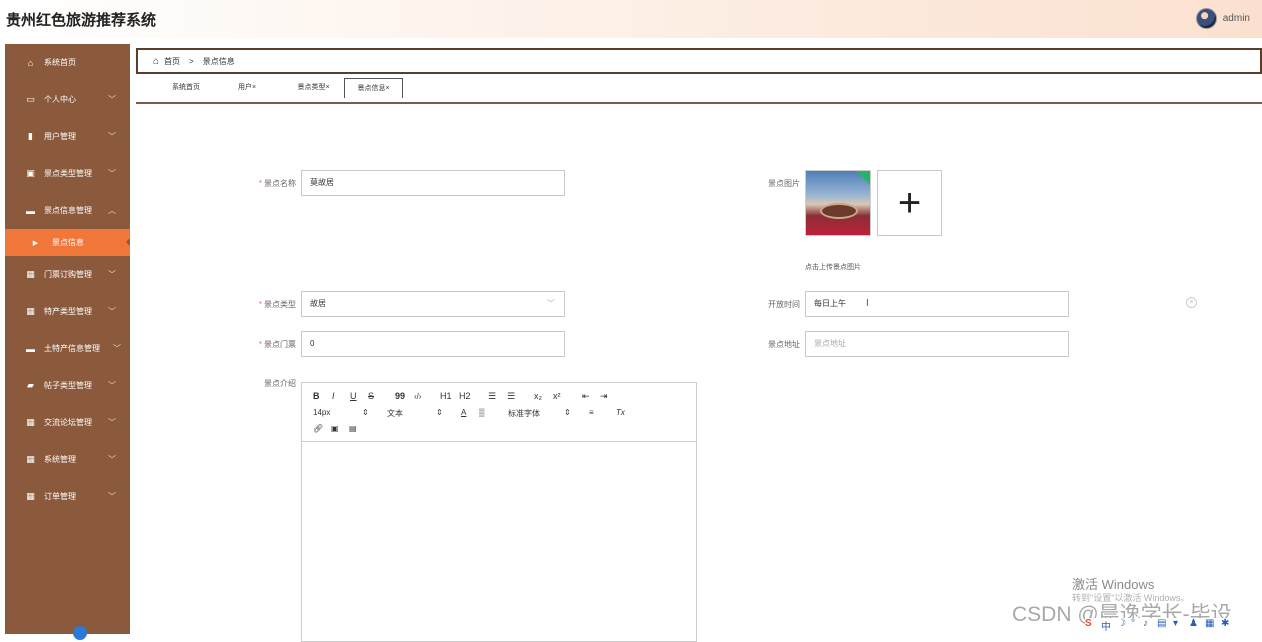  What do you see at coordinates (538, 396) in the screenshot?
I see `subscript-button: x₂` at bounding box center [538, 396].